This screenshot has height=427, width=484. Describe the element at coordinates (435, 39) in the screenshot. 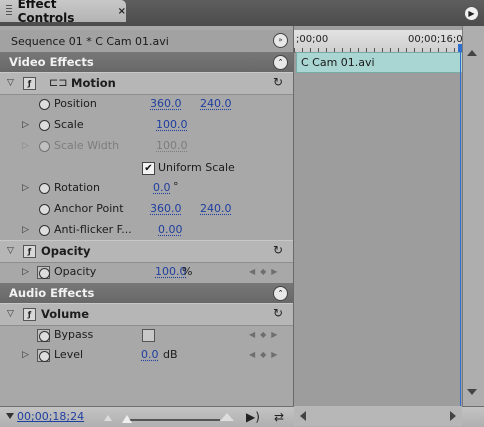

I see `ruler-end-label: 00;00;16;0` at that location.